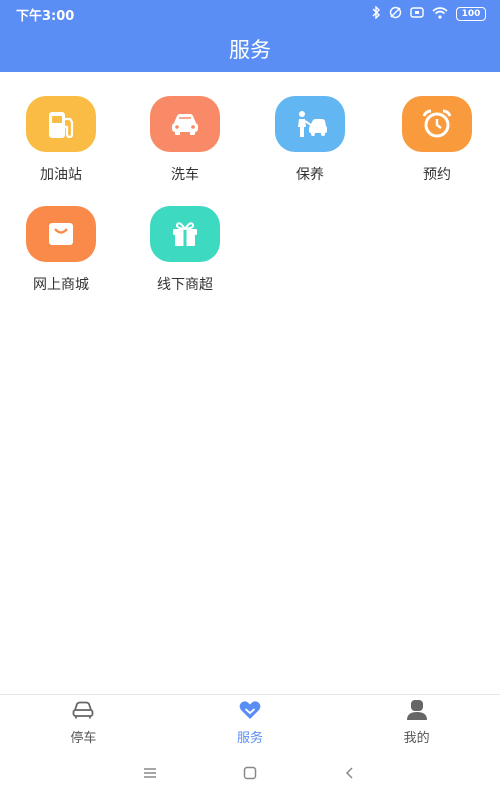 This screenshot has height=800, width=500. Describe the element at coordinates (250, 50) in the screenshot. I see `page-title: 服务` at that location.